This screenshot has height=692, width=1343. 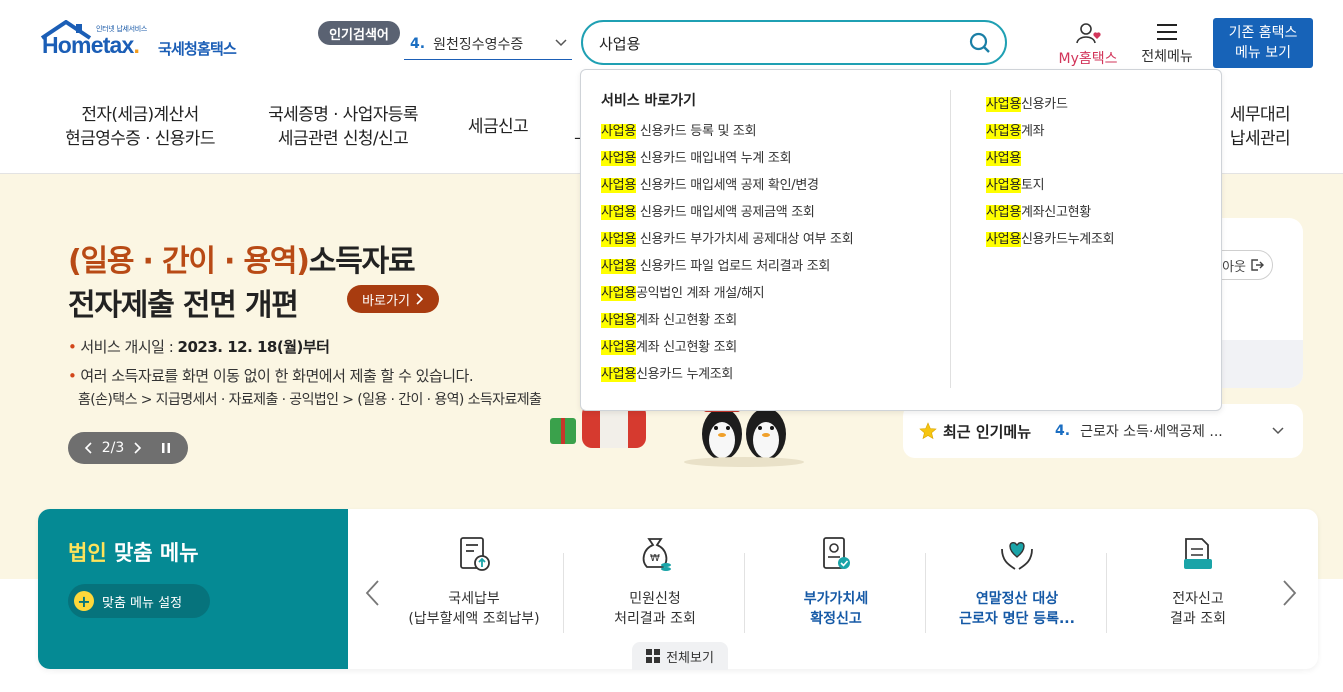 What do you see at coordinates (197, 49) in the screenshot?
I see `logo-korean-name: 국세청홈택스` at bounding box center [197, 49].